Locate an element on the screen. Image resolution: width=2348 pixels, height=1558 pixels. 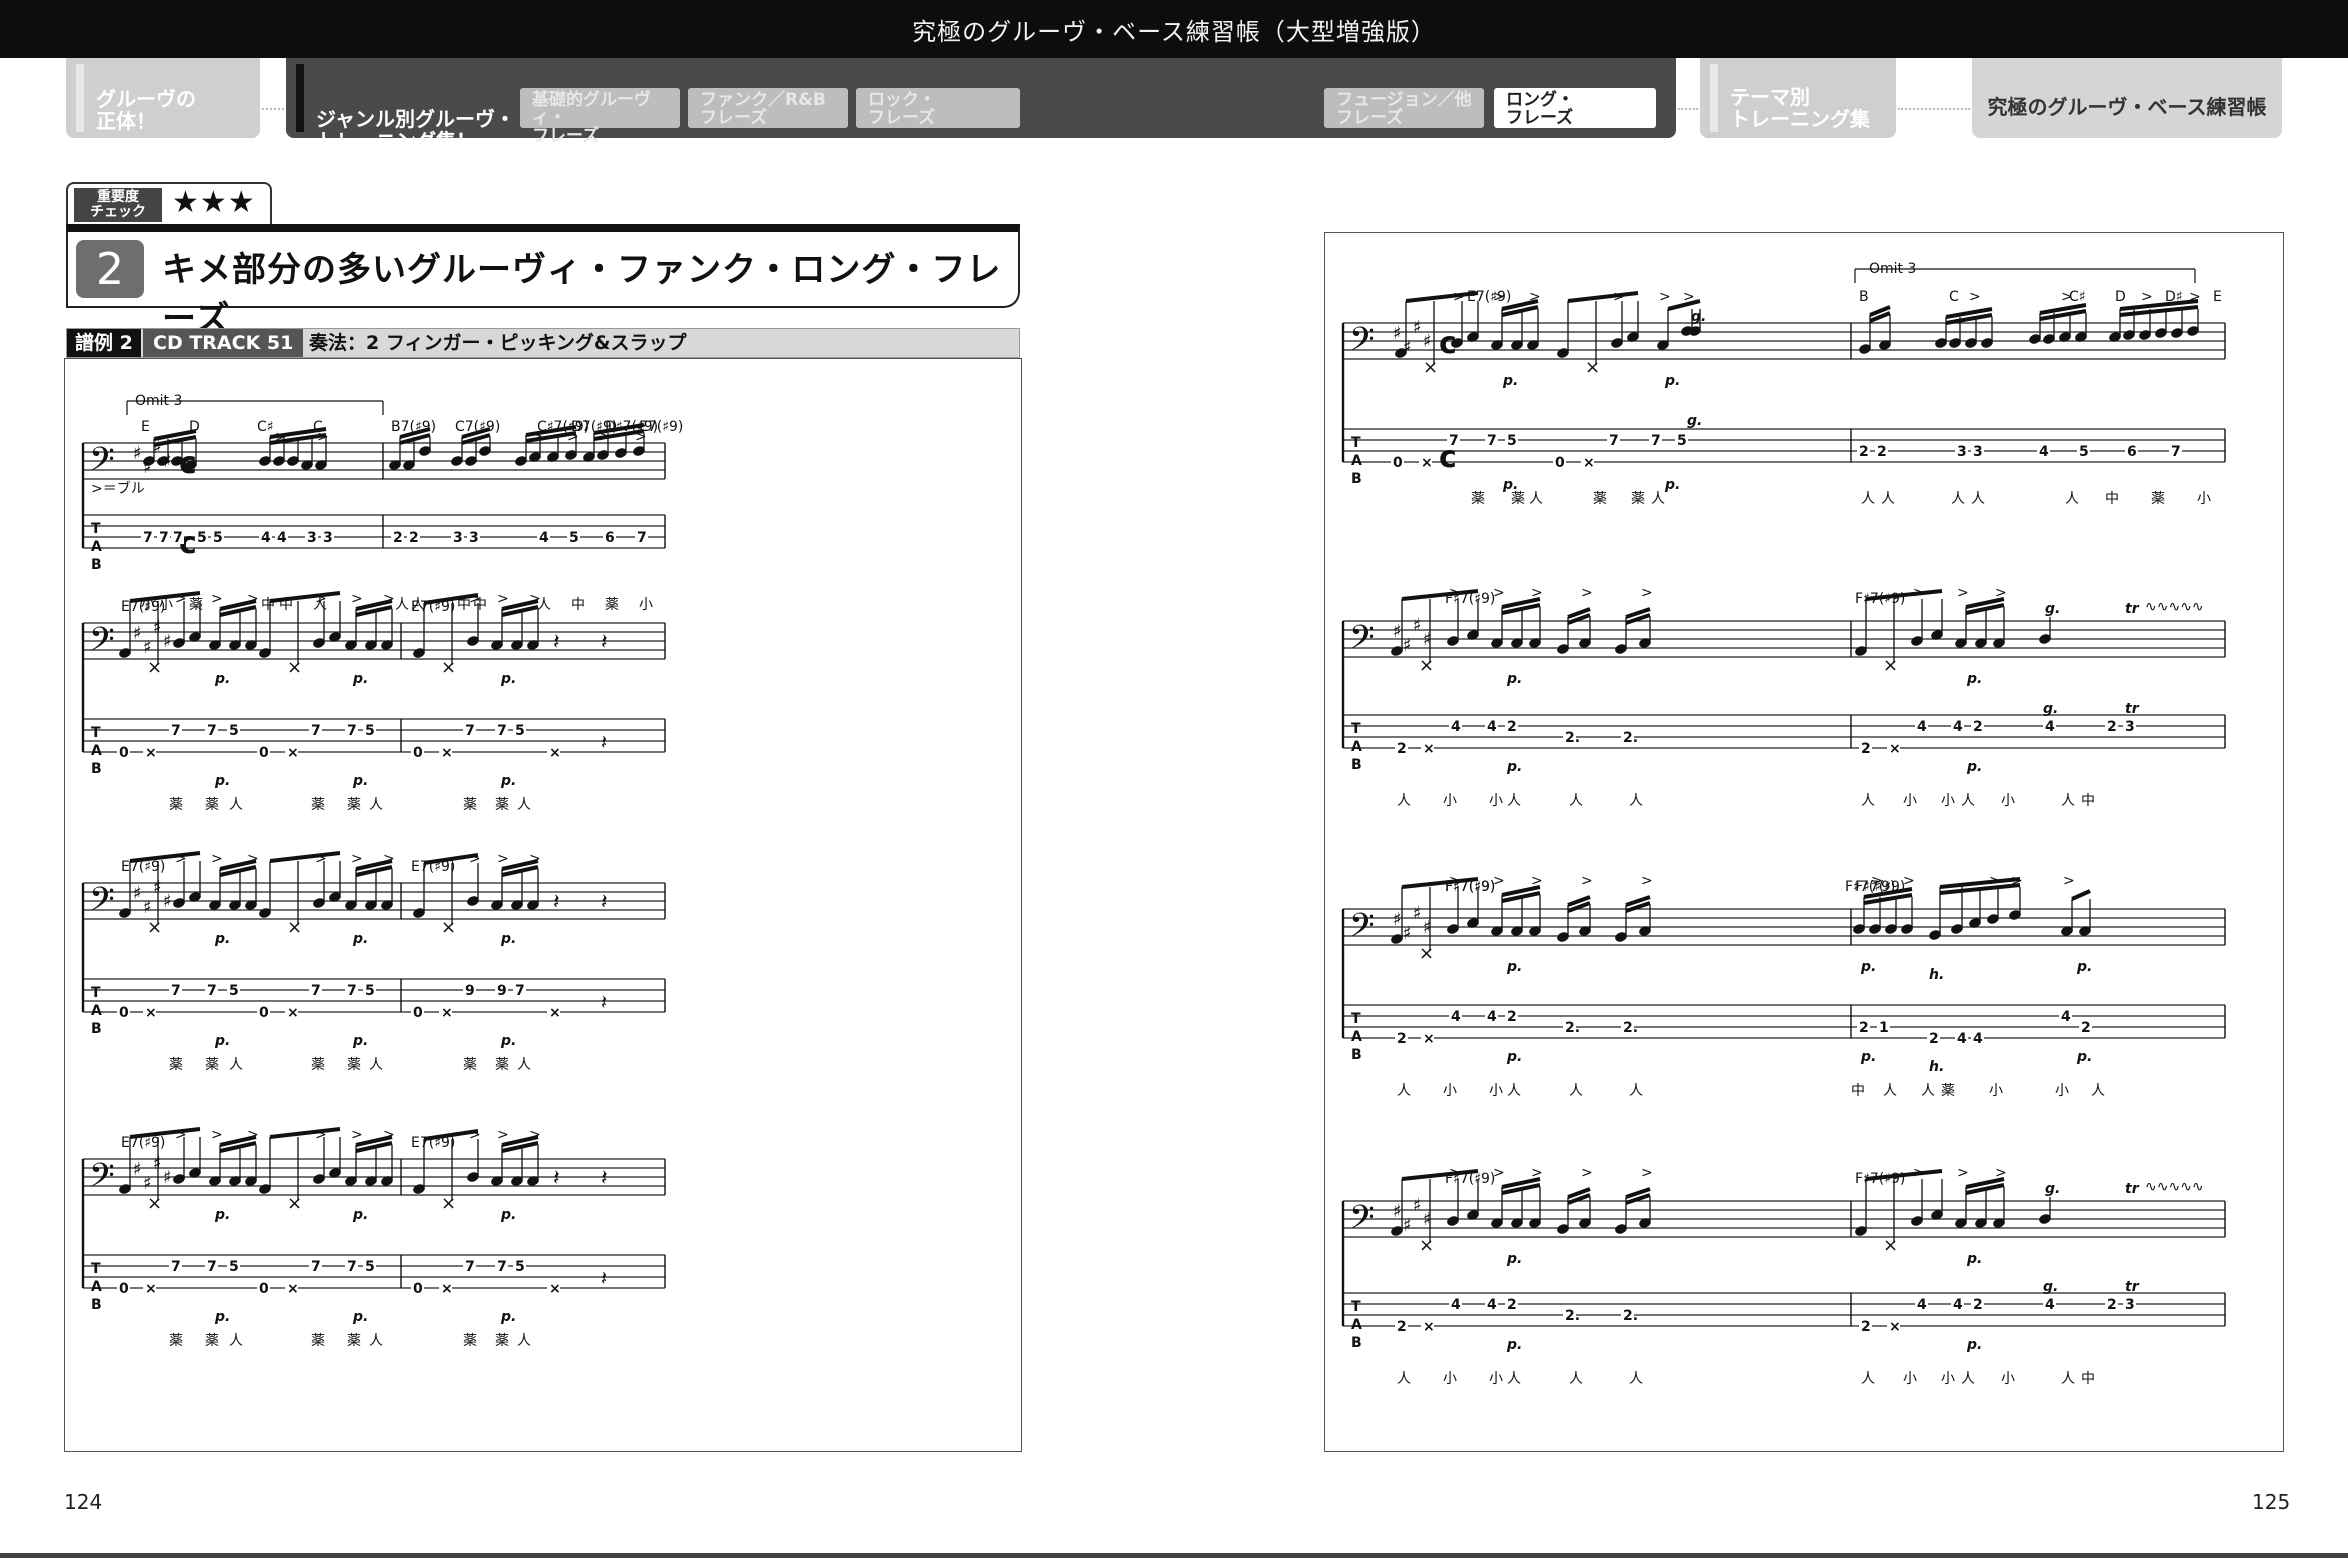
bottom-rule is located at coordinates (1174, 1555).